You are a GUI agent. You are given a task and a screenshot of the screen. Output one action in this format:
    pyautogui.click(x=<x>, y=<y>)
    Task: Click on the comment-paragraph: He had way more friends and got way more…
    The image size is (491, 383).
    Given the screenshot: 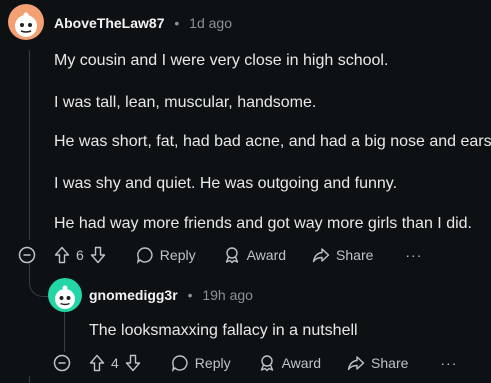 What is the action you would take?
    pyautogui.click(x=263, y=223)
    